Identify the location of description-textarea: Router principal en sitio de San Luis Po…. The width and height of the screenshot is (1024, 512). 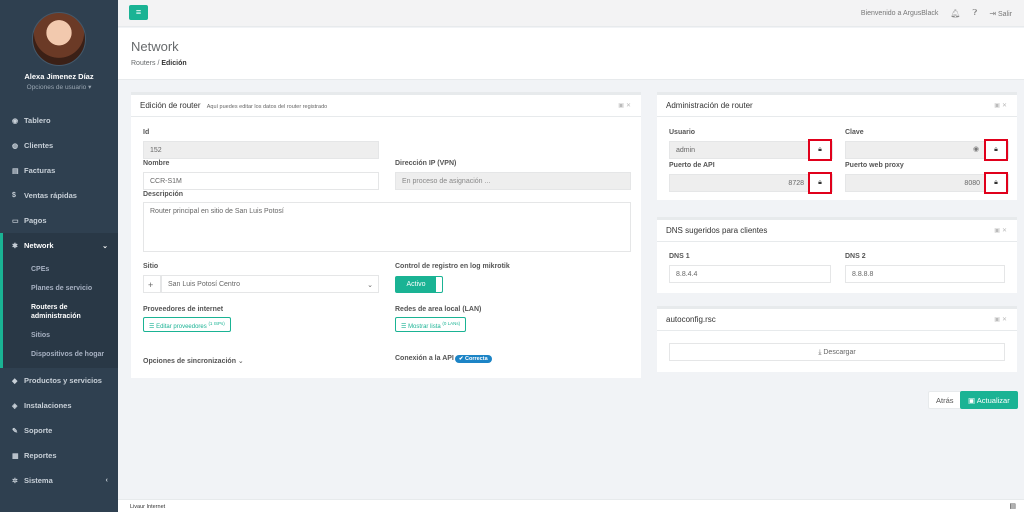
(387, 227).